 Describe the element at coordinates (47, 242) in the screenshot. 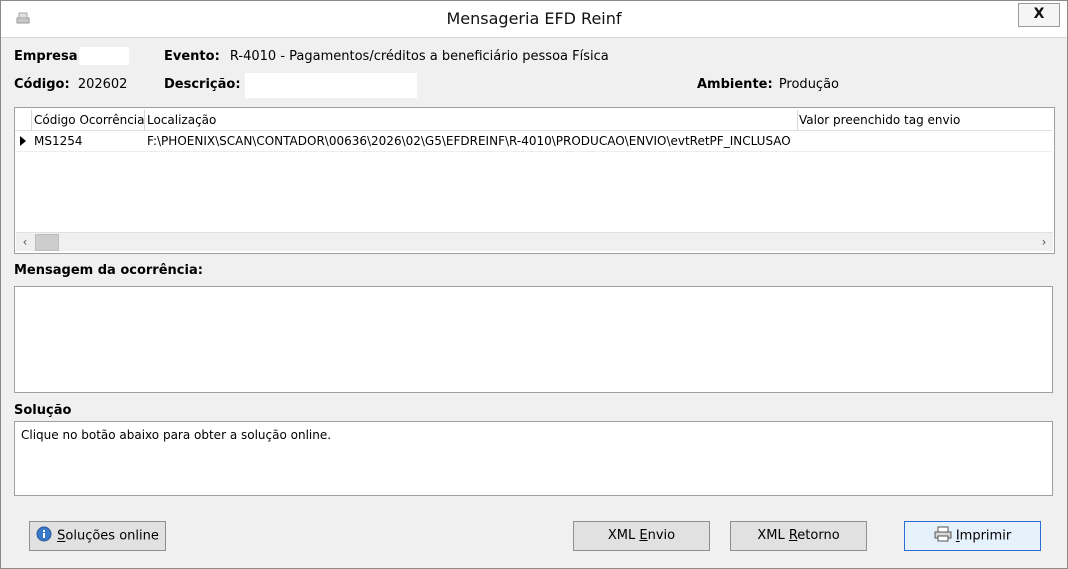

I see `scroll-thumb` at that location.